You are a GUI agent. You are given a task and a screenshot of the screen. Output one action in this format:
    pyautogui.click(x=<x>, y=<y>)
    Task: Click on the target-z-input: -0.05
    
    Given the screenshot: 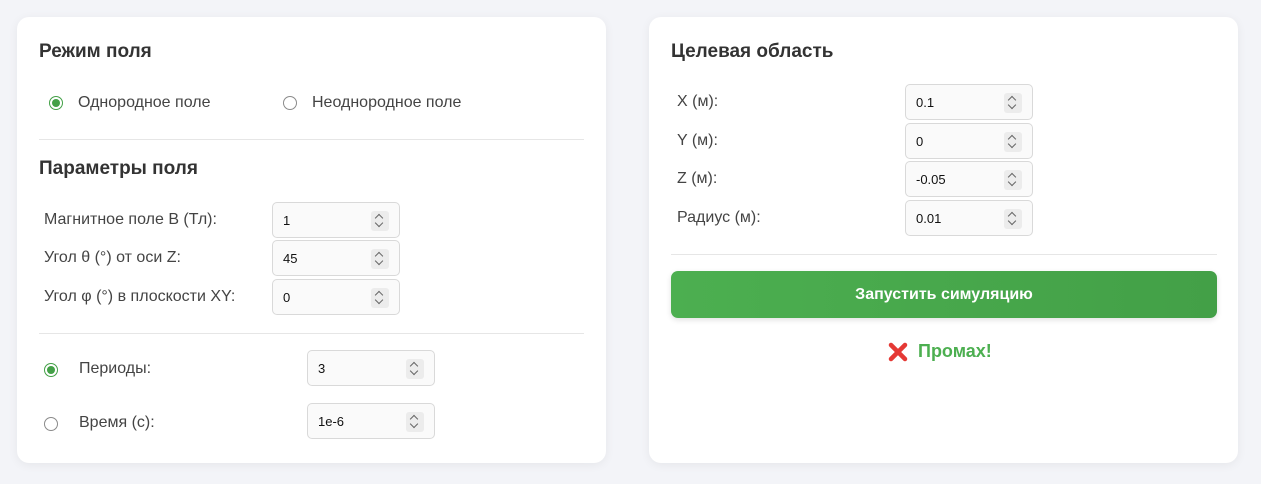 What is the action you would take?
    pyautogui.click(x=969, y=179)
    